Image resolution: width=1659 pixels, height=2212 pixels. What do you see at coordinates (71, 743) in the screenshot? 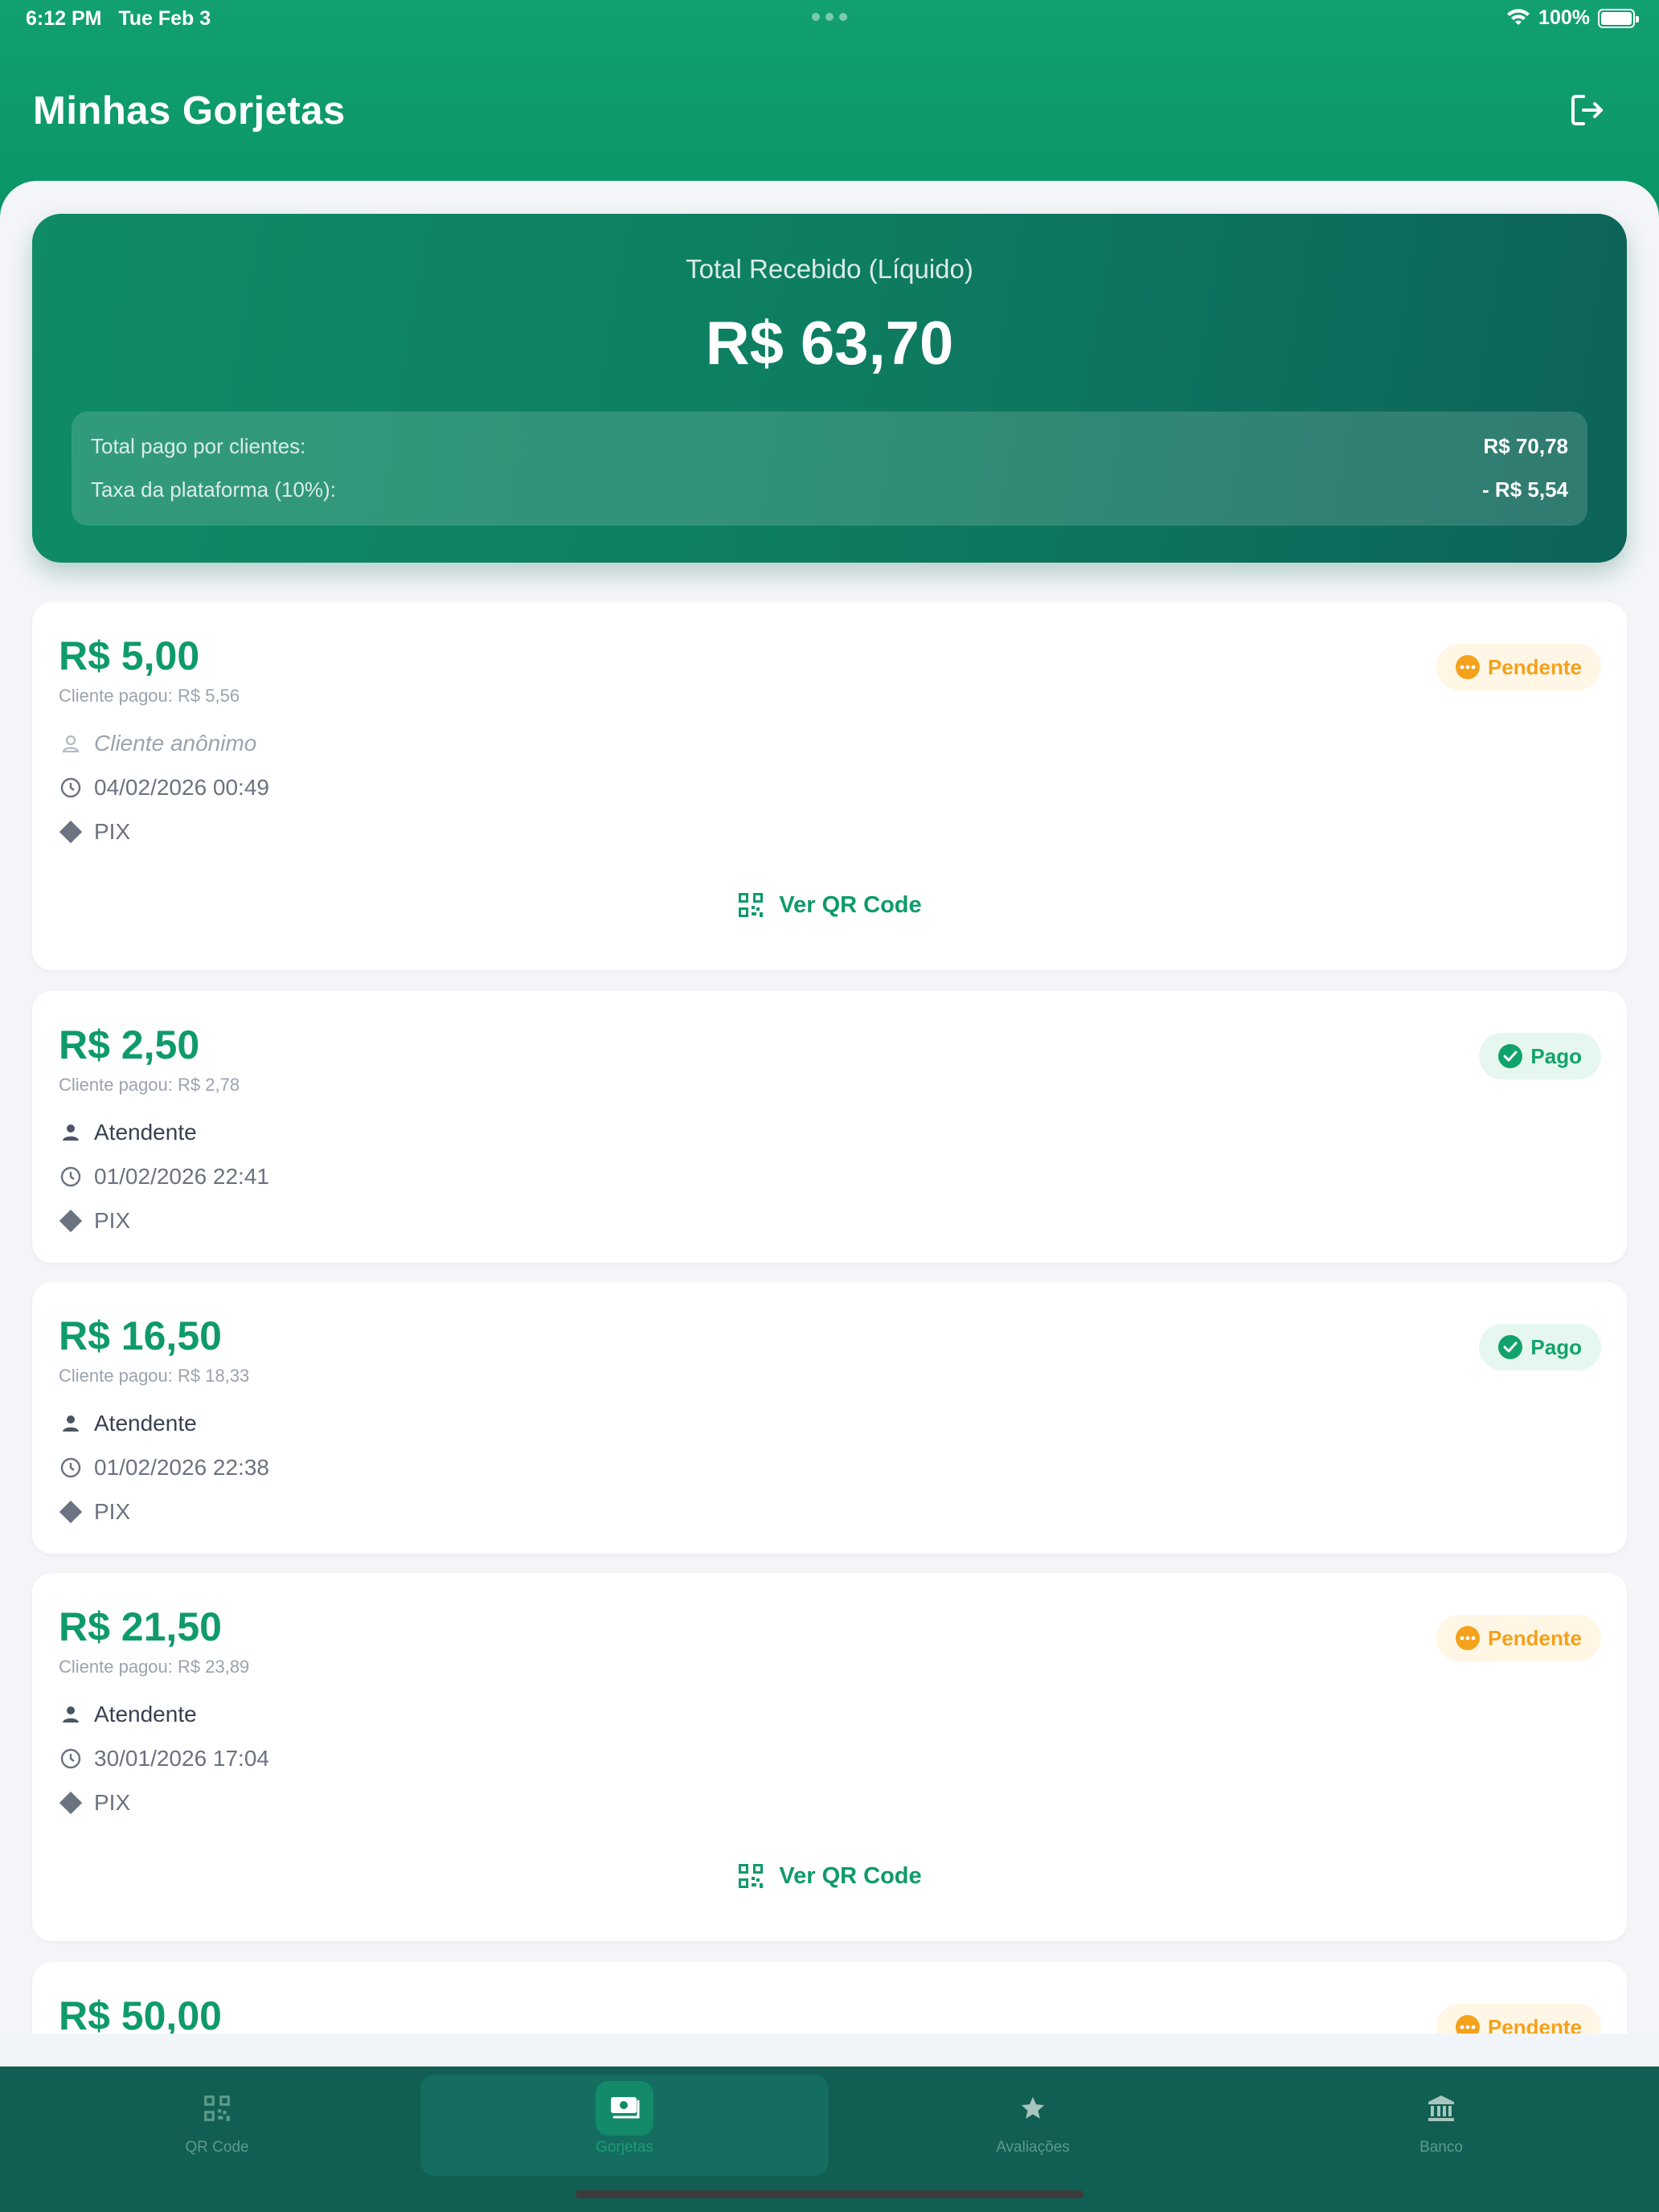
I see `person-outline-icon` at bounding box center [71, 743].